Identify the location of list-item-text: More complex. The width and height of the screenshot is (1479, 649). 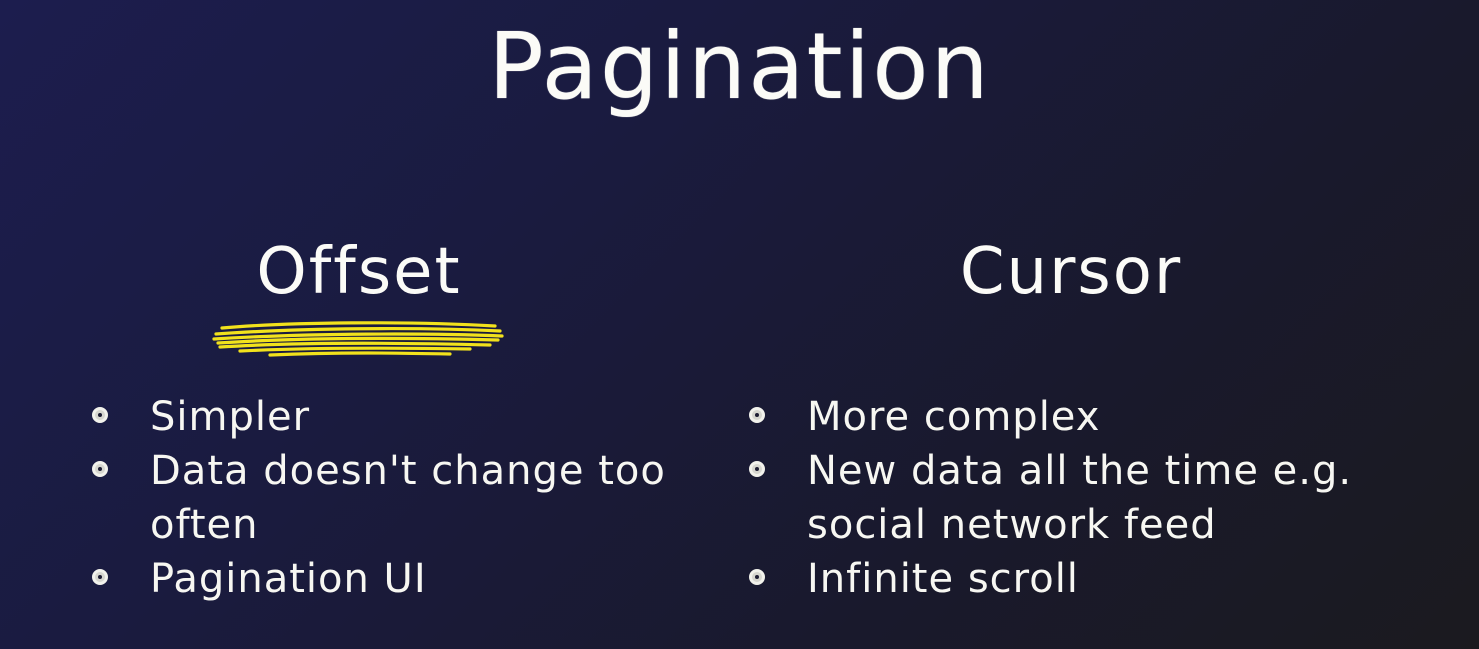
(954, 417).